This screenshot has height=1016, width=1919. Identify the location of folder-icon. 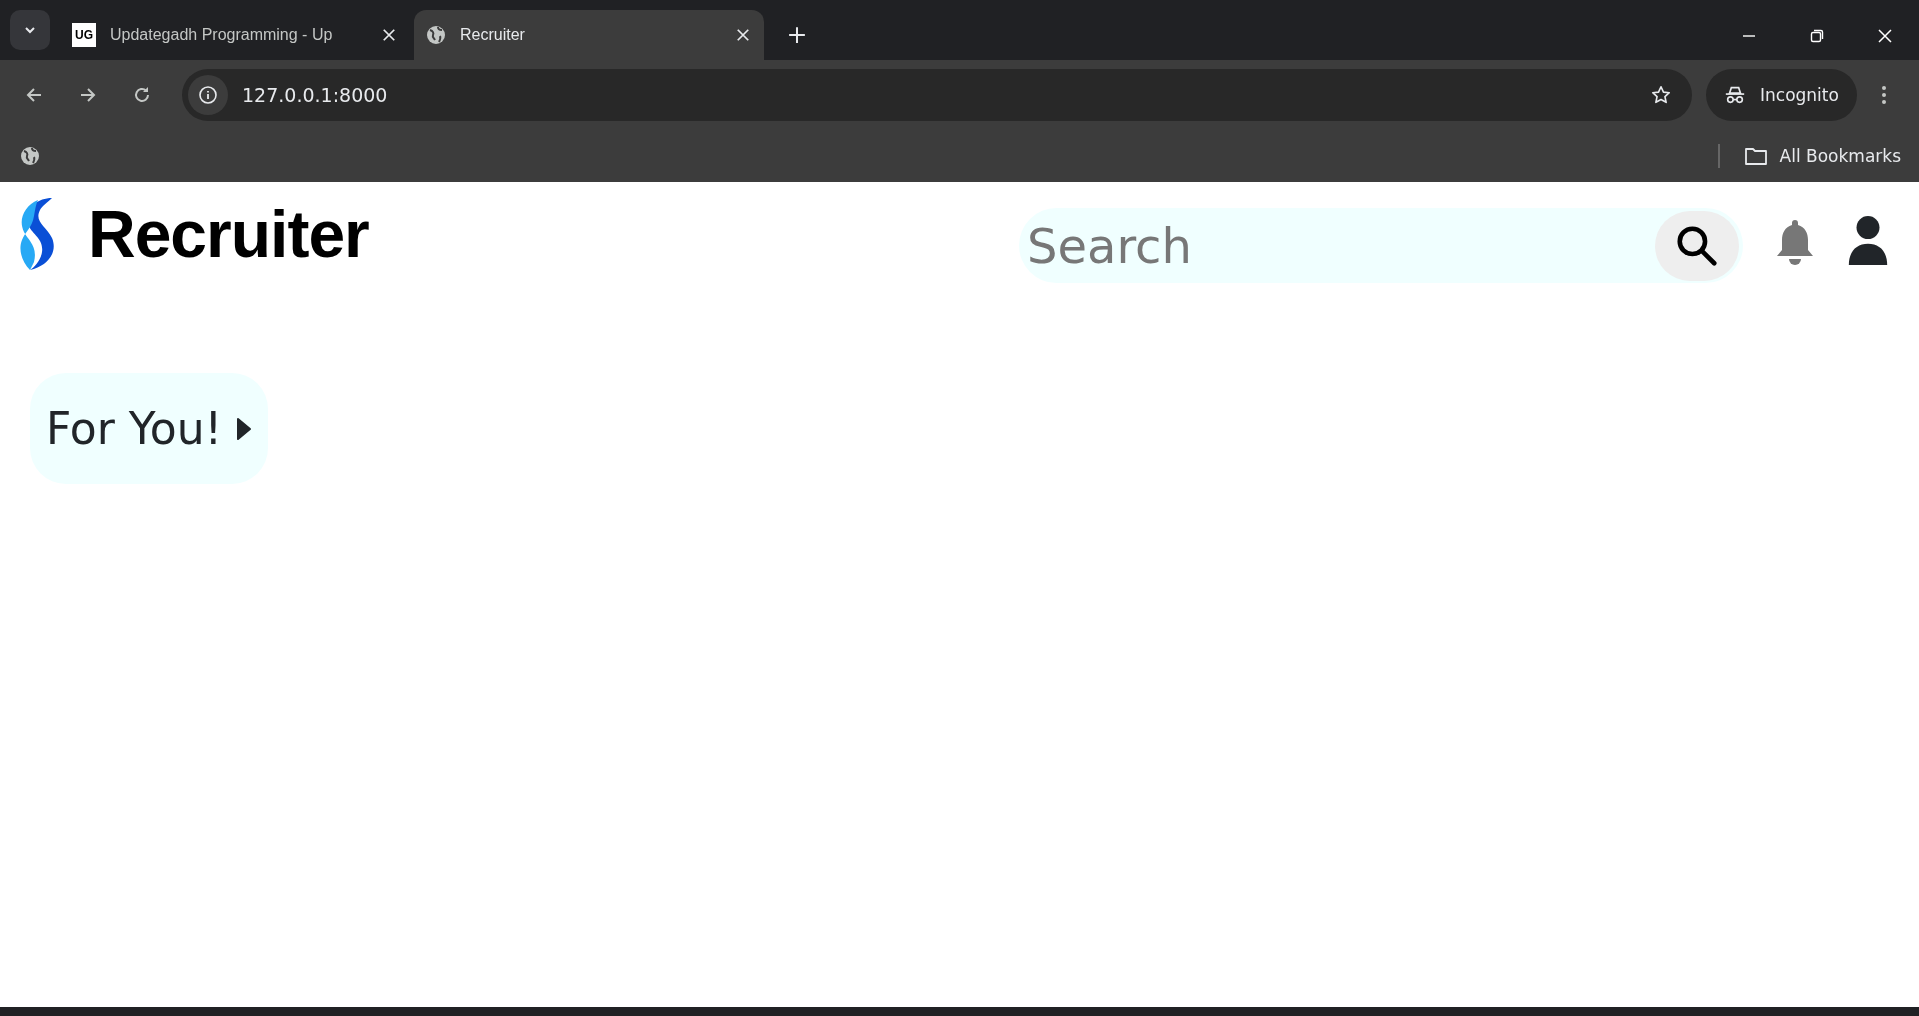
(1755, 156).